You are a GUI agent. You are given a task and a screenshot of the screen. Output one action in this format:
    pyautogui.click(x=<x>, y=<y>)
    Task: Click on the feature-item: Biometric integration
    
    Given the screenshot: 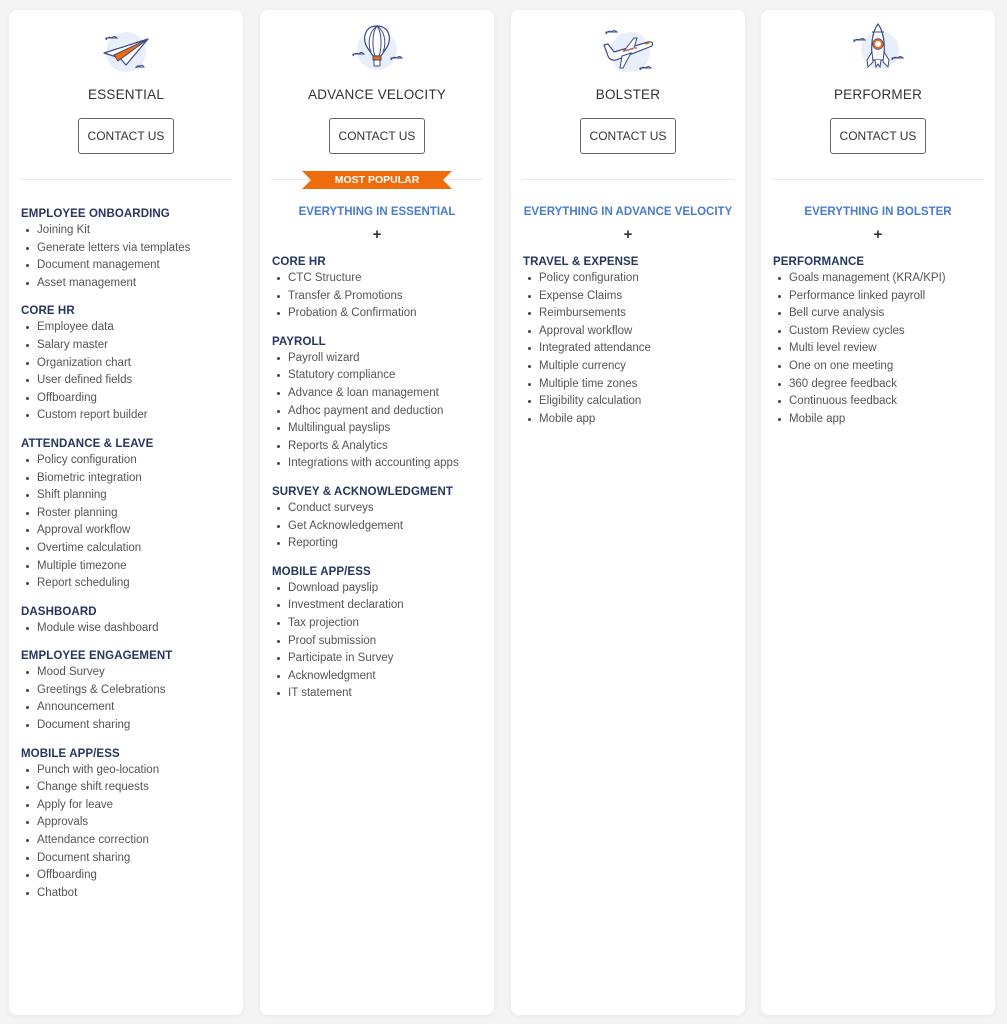 What is the action you would take?
    pyautogui.click(x=128, y=479)
    